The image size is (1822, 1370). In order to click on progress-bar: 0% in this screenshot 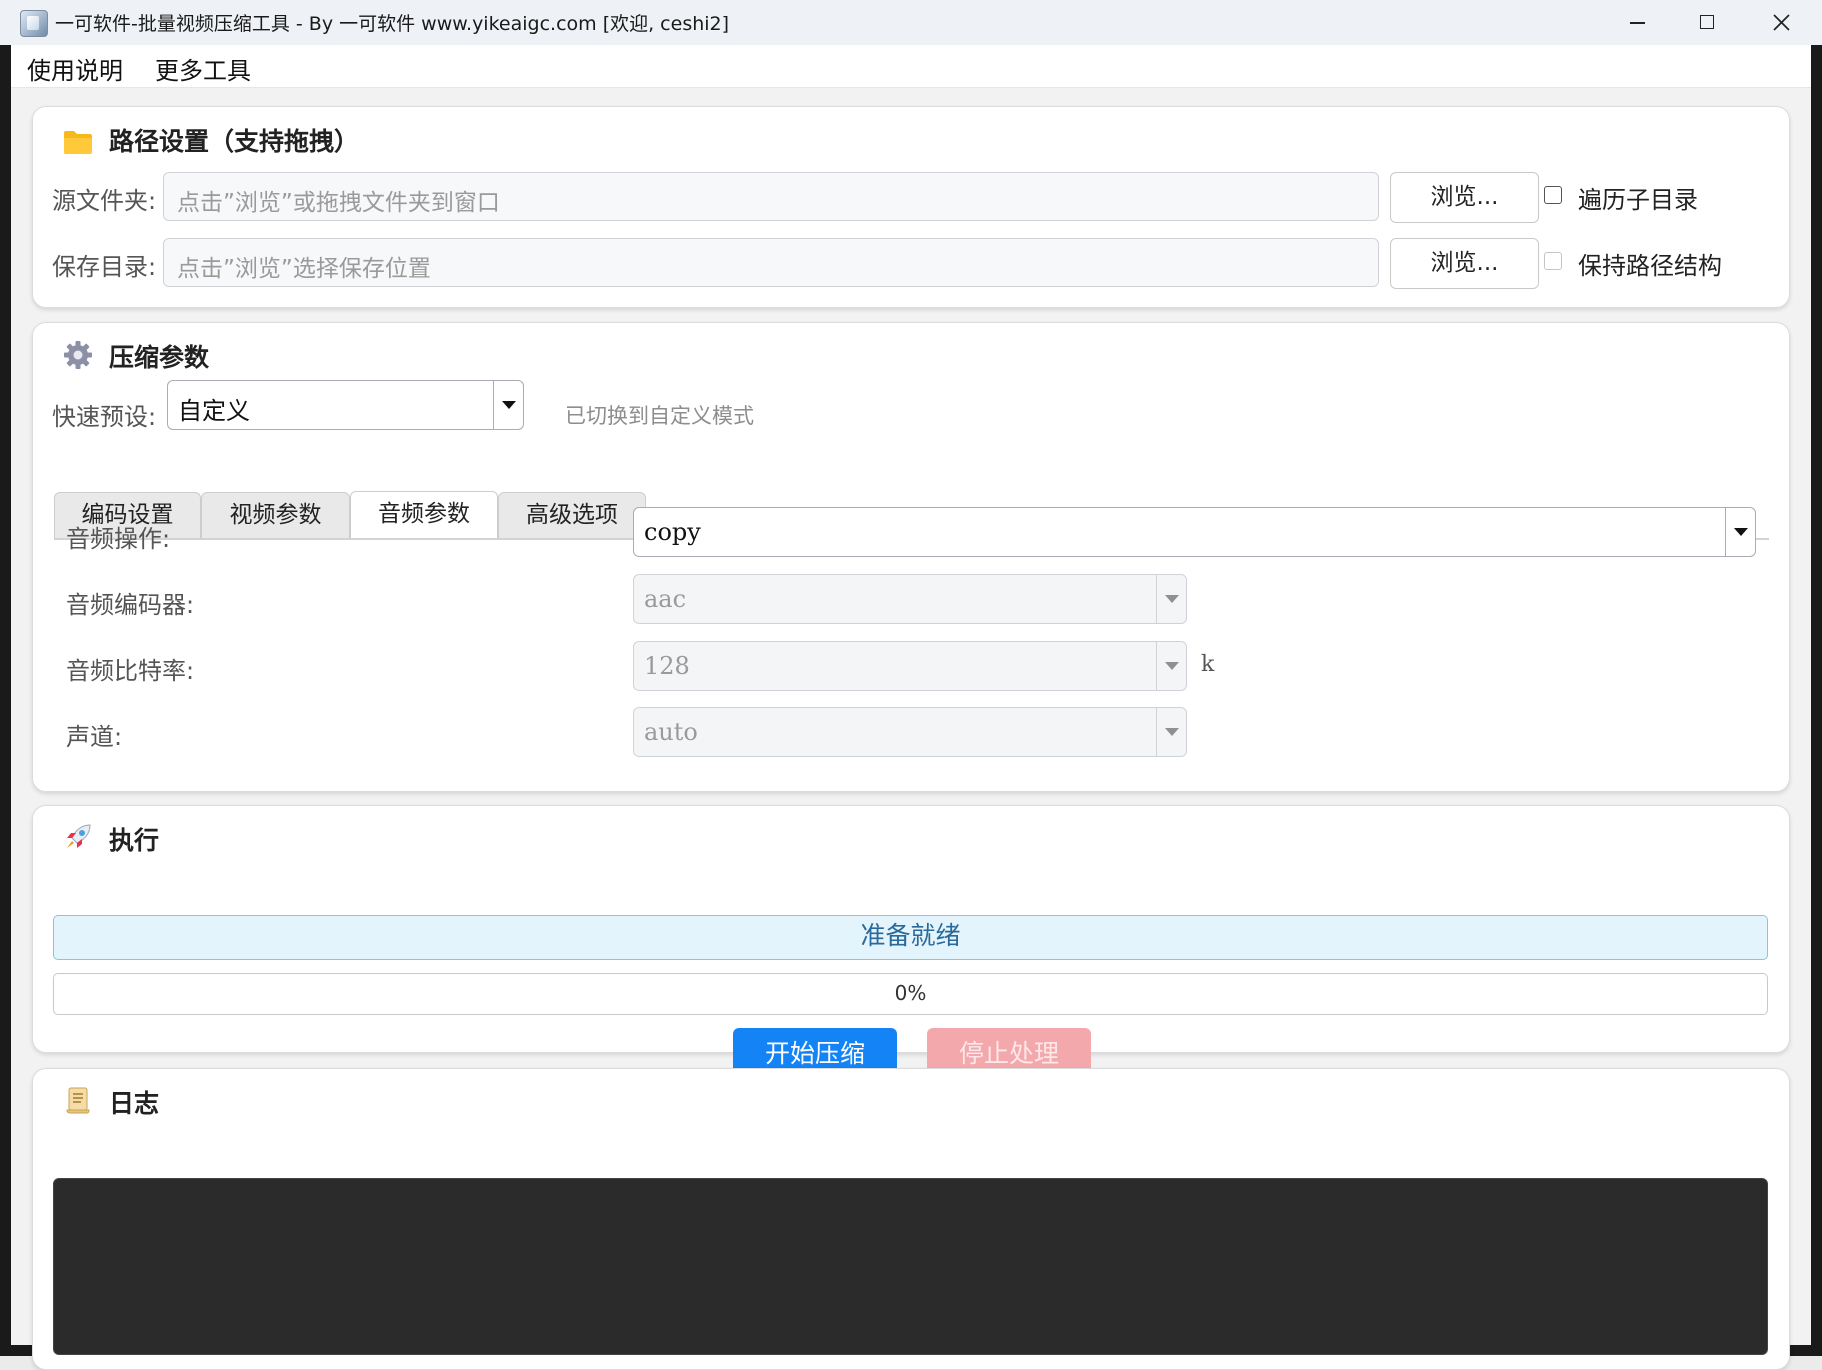, I will do `click(910, 994)`.